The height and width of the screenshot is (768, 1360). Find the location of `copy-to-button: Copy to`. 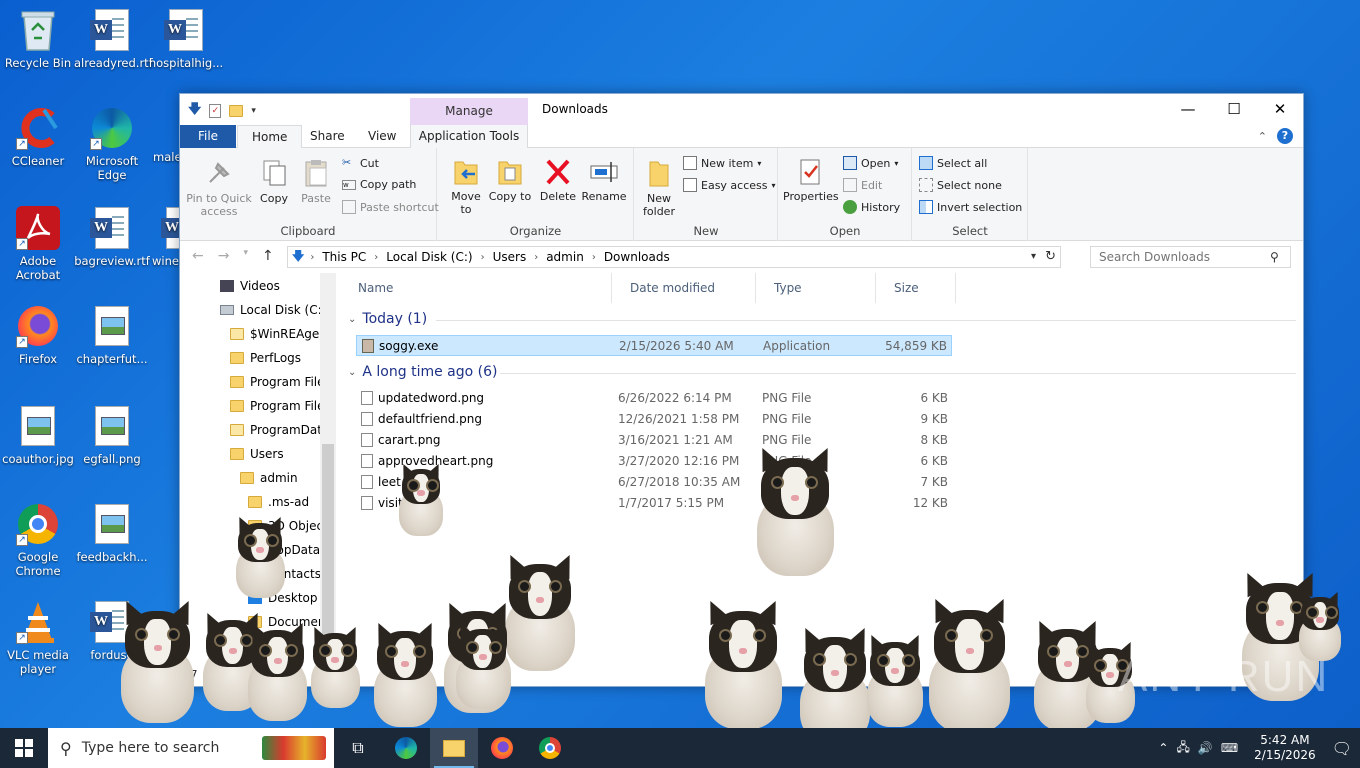

copy-to-button: Copy to is located at coordinates (510, 179).